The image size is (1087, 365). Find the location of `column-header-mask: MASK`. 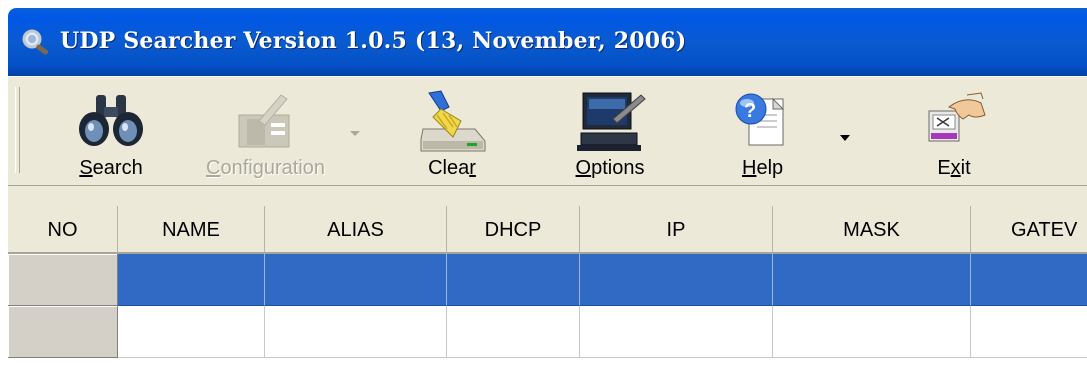

column-header-mask: MASK is located at coordinates (872, 230).